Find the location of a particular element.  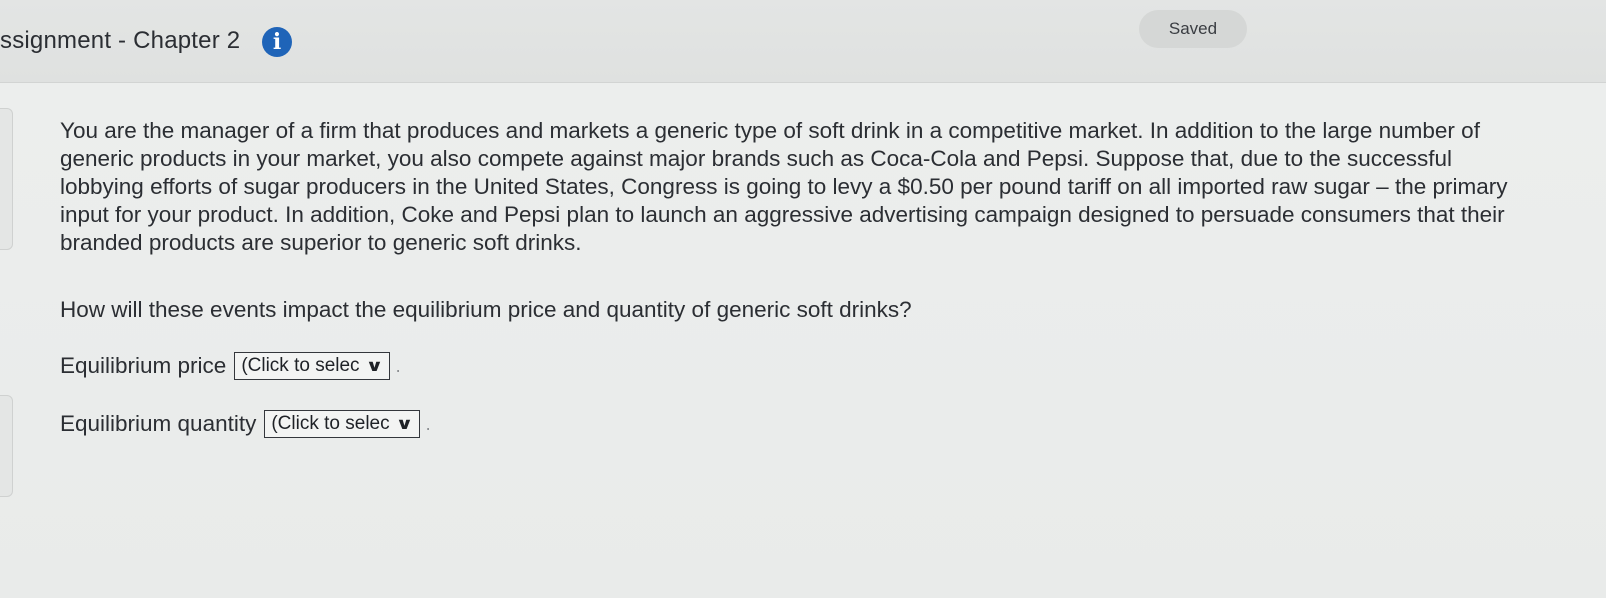

info-icon: i is located at coordinates (277, 42).